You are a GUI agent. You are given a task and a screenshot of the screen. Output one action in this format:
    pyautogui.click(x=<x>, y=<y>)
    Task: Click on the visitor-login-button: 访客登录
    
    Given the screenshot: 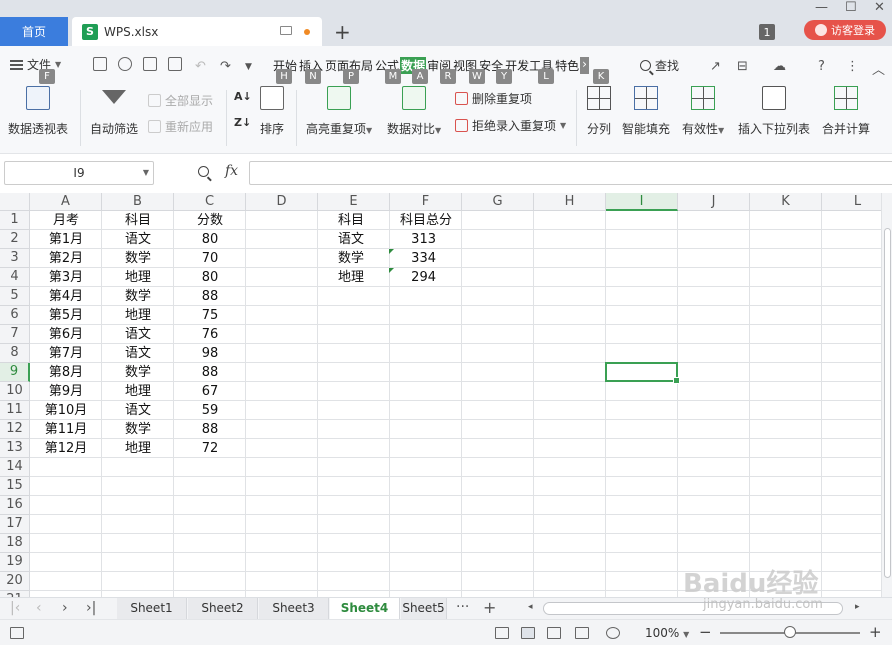 What is the action you would take?
    pyautogui.click(x=845, y=30)
    